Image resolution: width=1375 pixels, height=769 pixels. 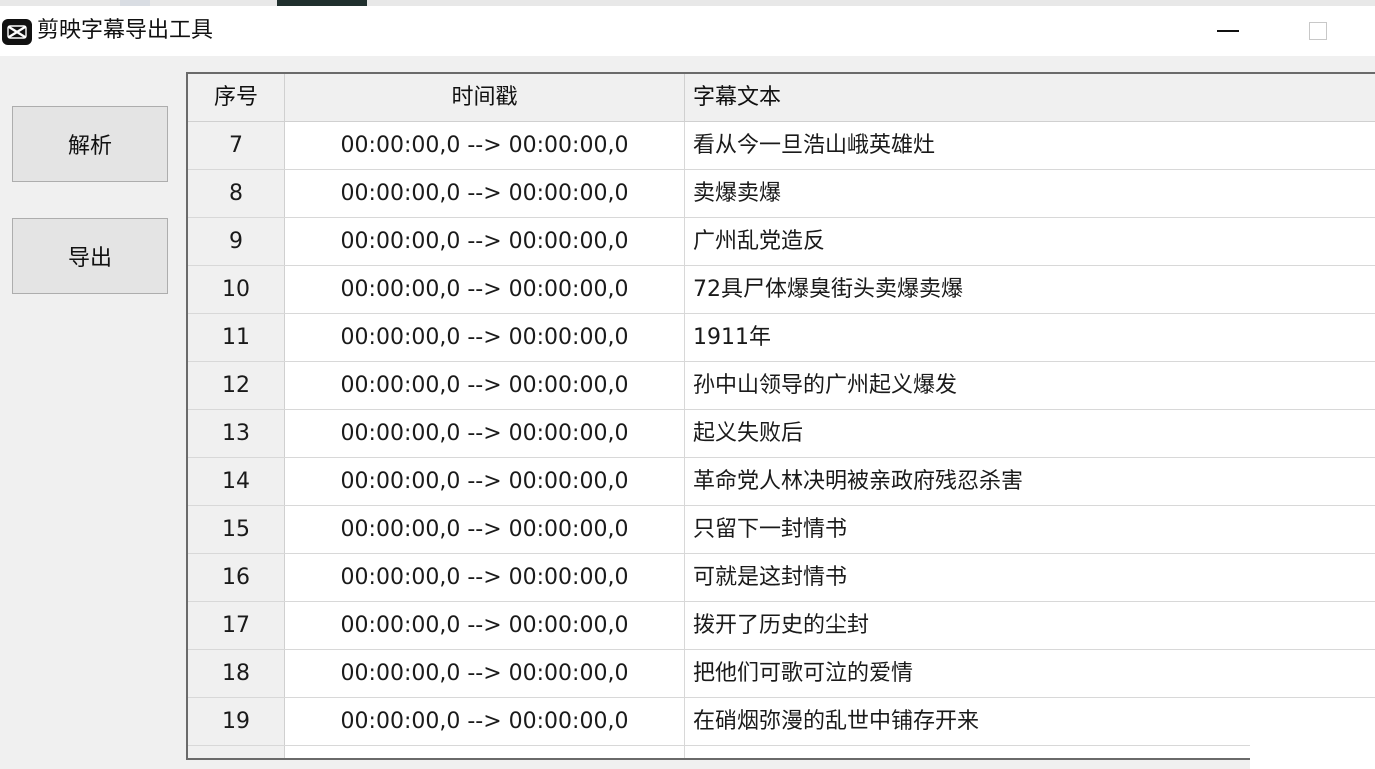 What do you see at coordinates (781, 338) in the screenshot?
I see `table-row: 11 00:00:00,0 --> 00:00:00,0 1911年` at bounding box center [781, 338].